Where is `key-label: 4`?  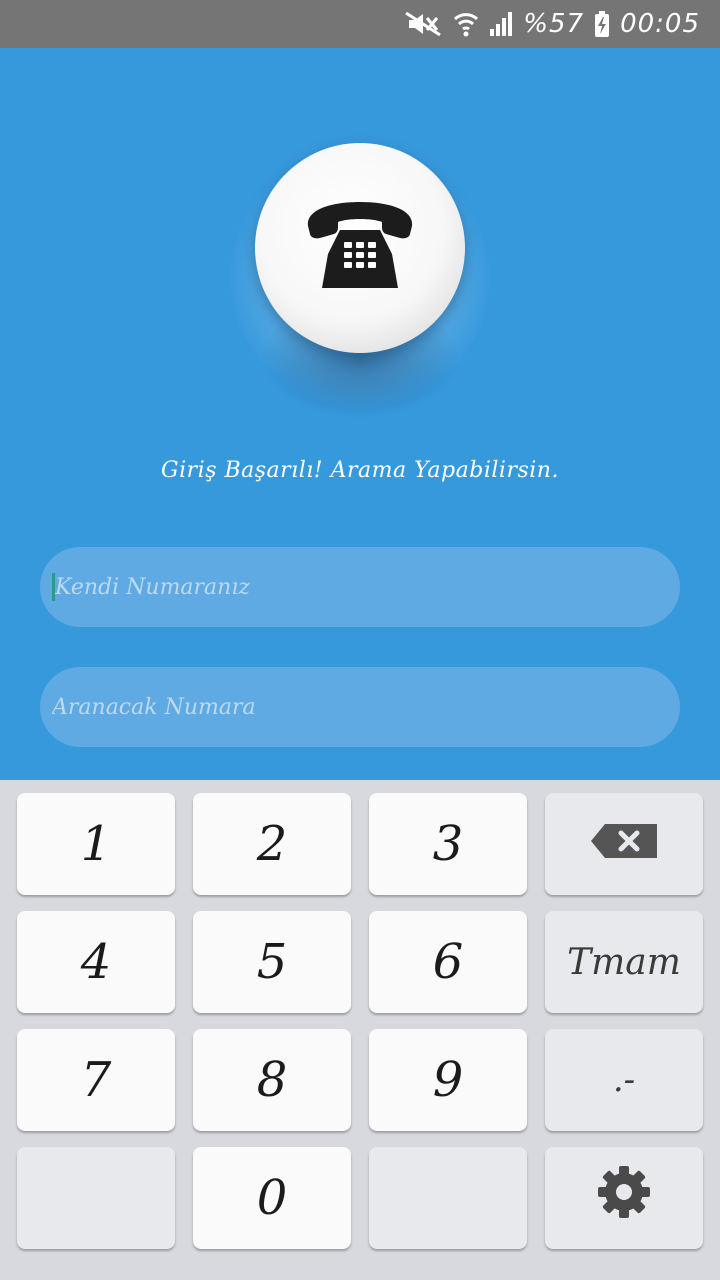
key-label: 4 is located at coordinates (96, 962).